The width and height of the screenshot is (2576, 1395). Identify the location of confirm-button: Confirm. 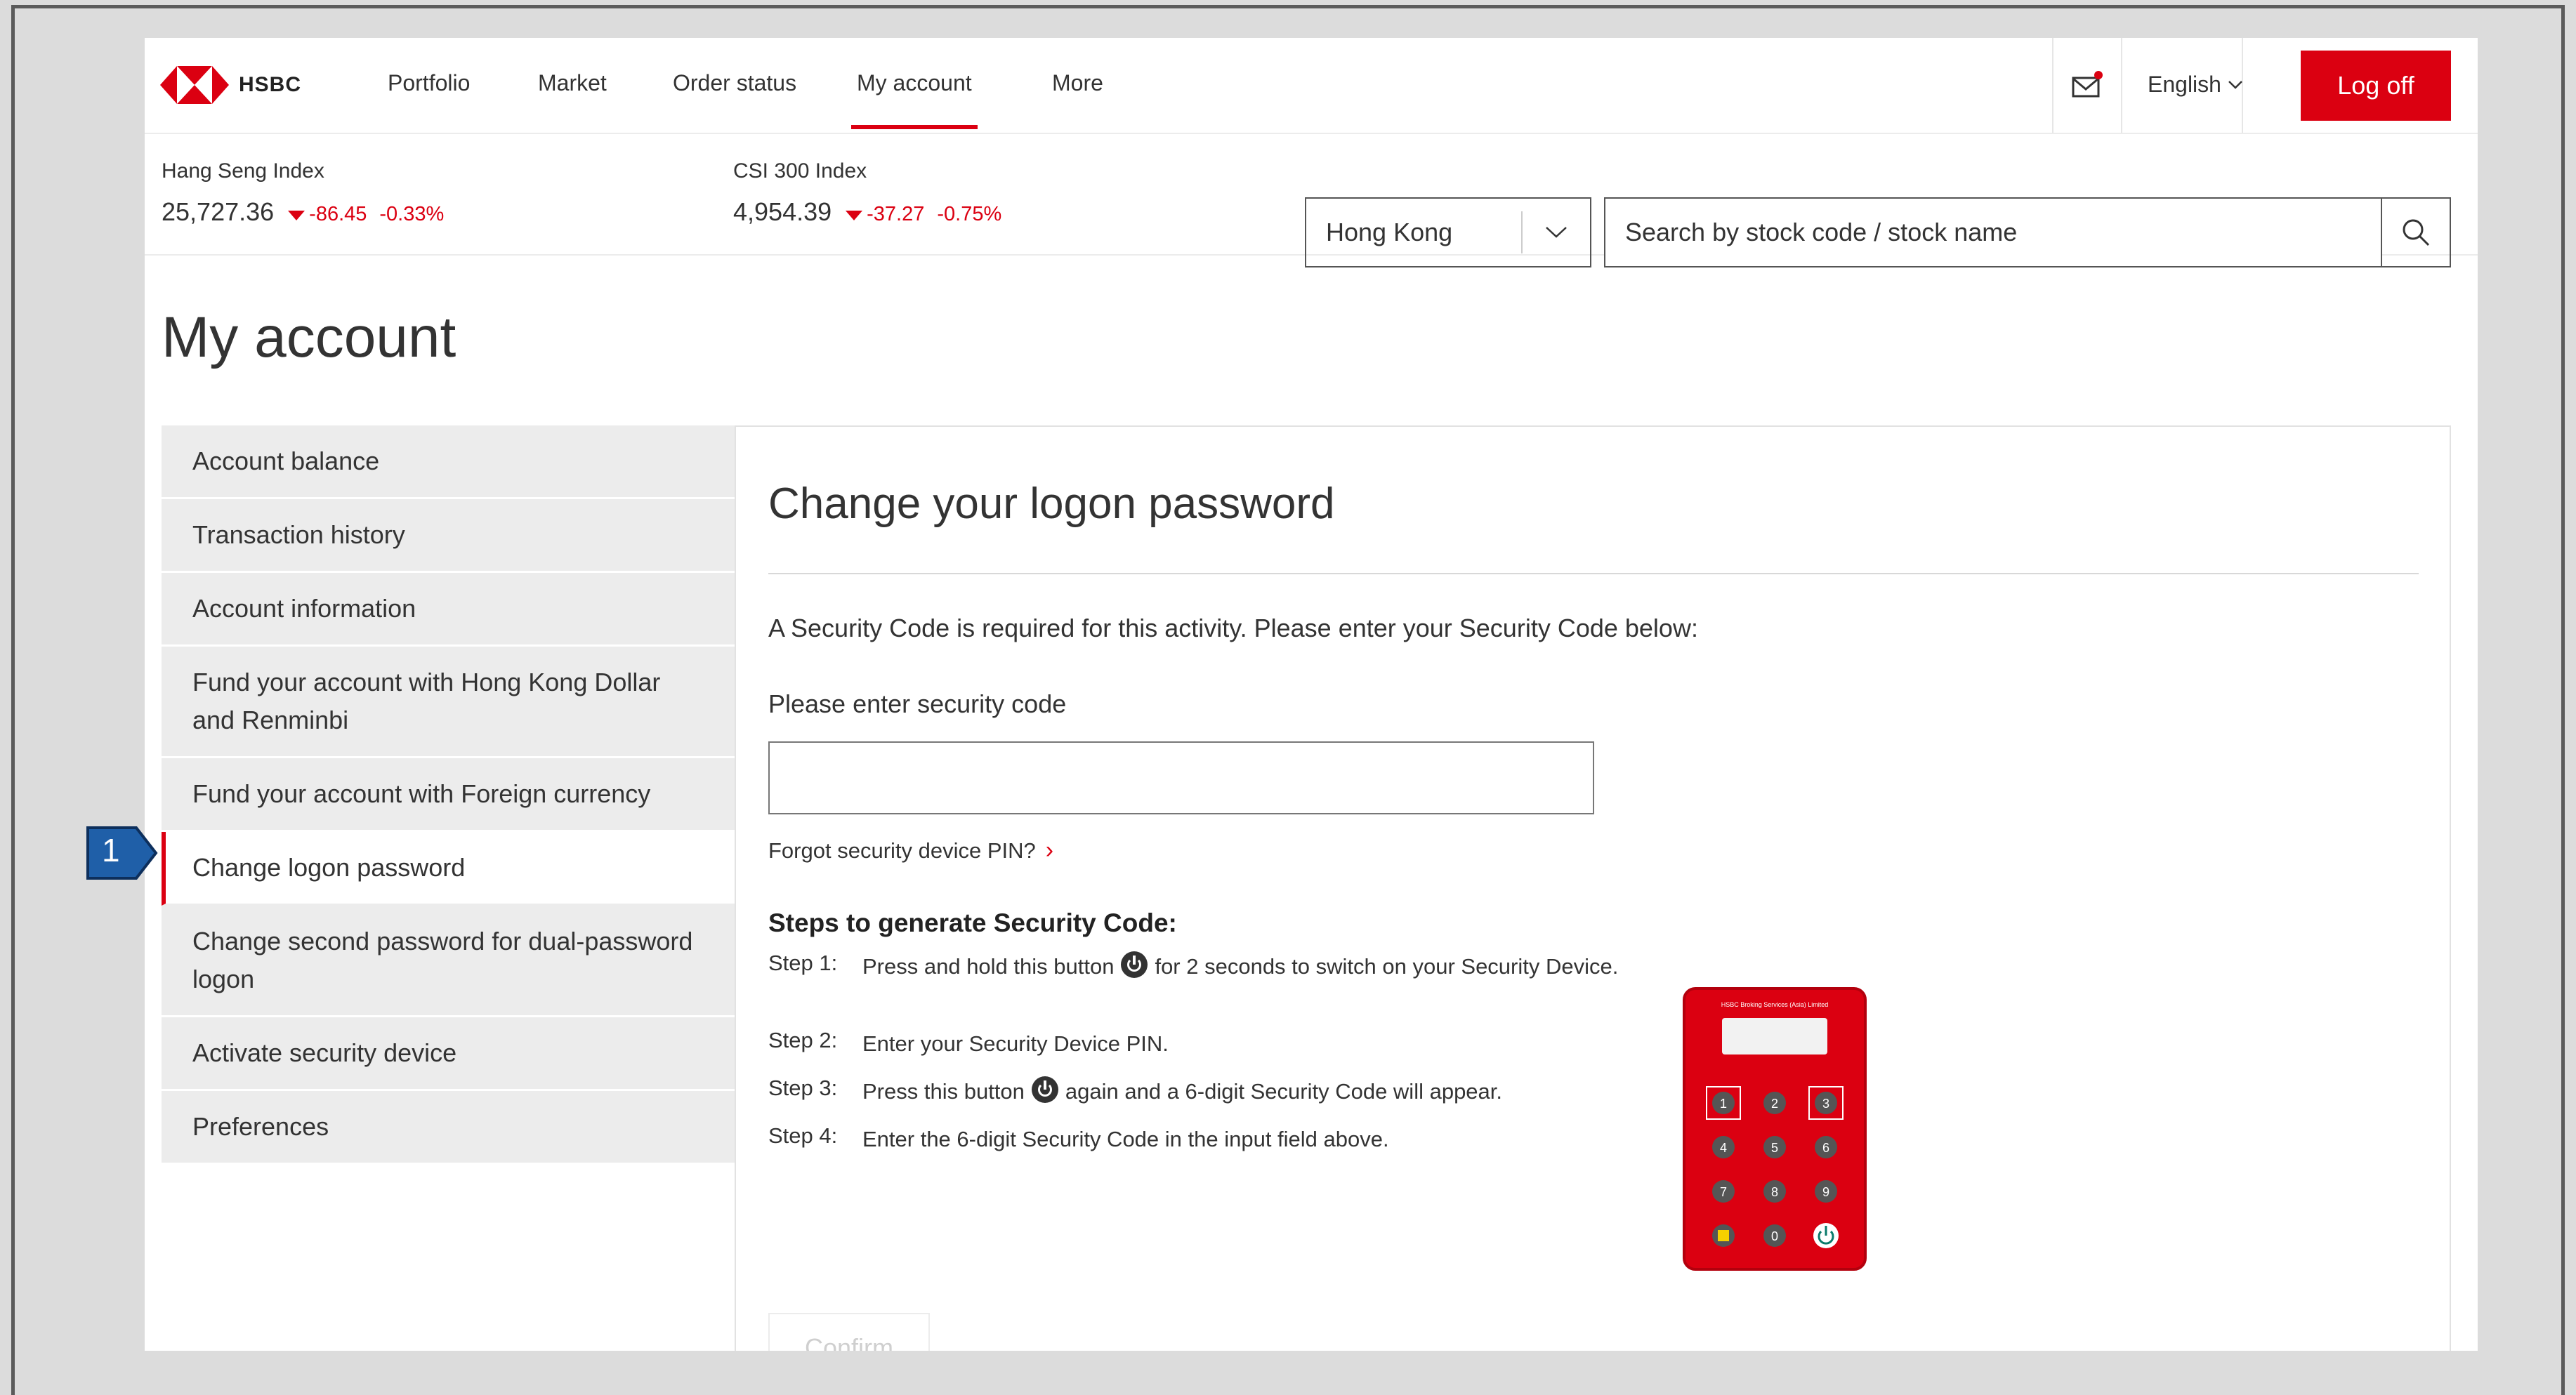
(849, 1332).